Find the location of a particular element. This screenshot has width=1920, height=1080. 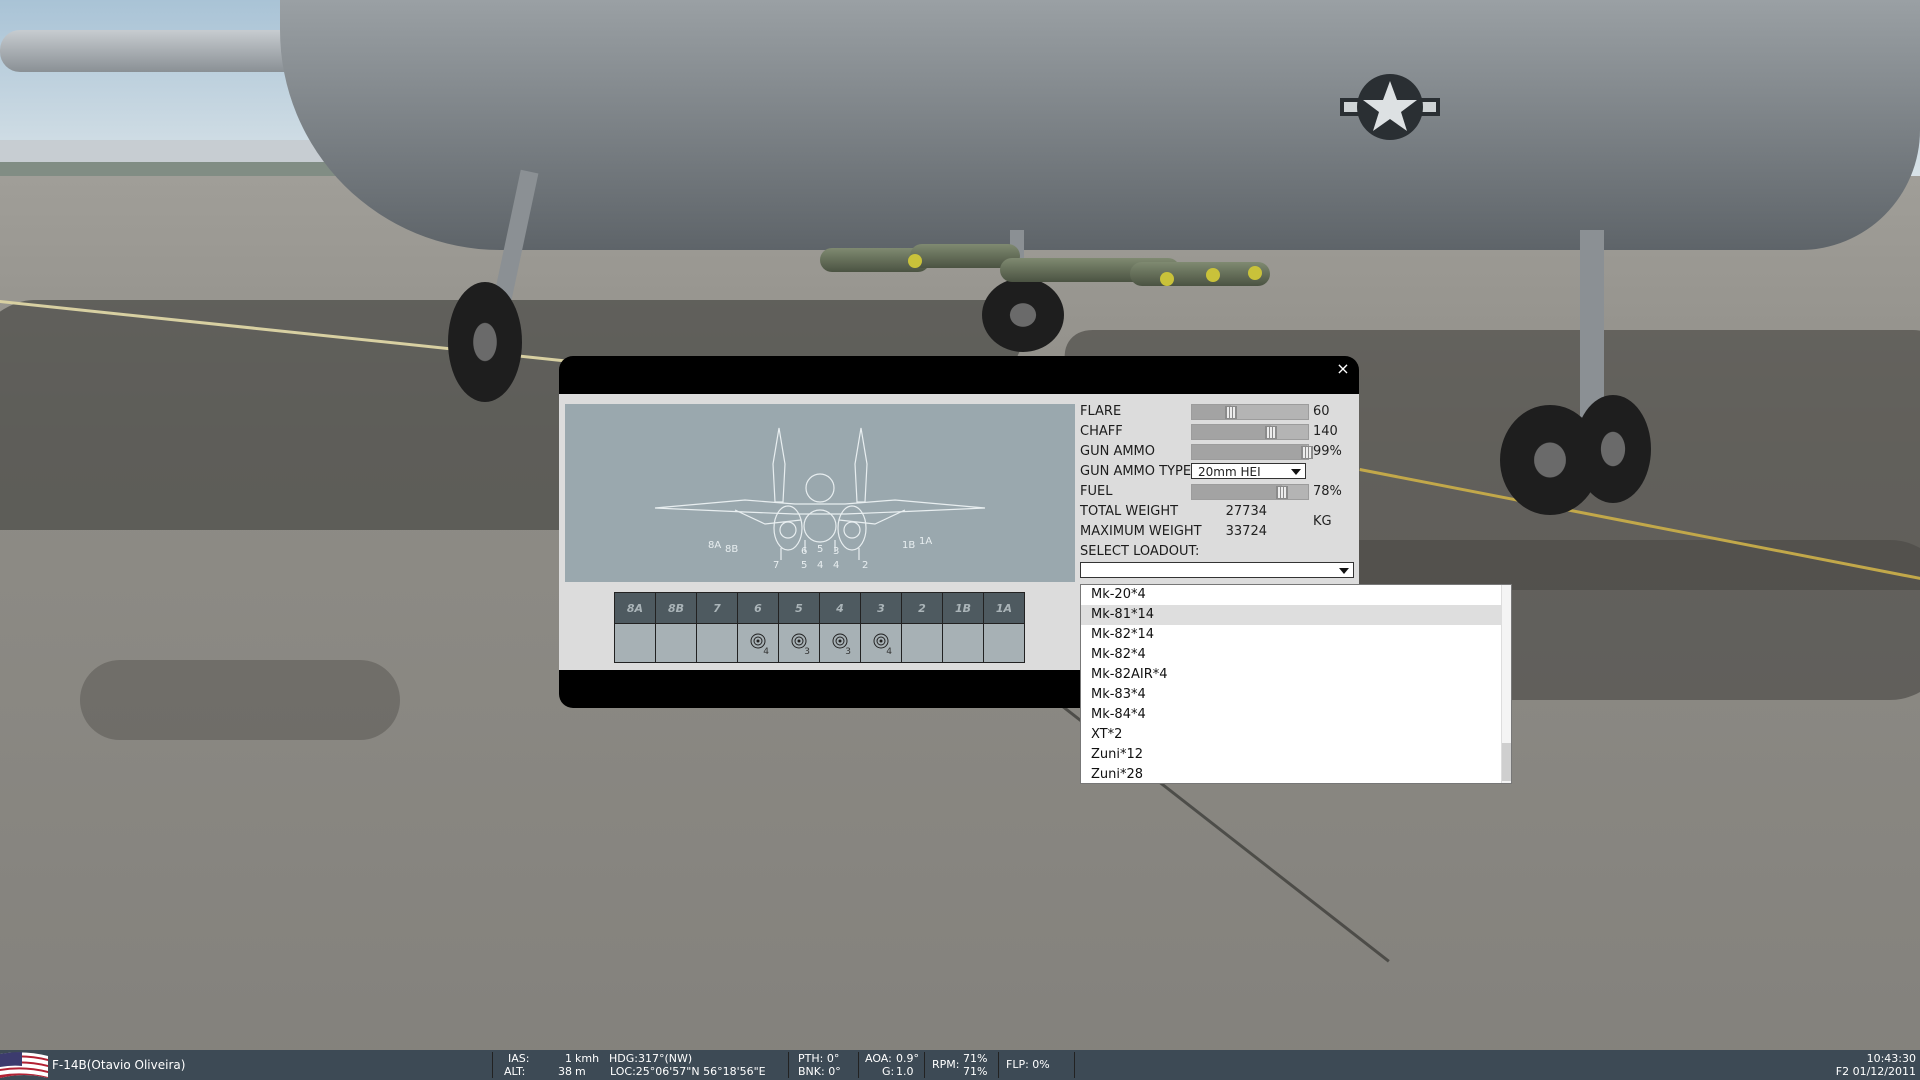

loadout-option-highlighted: Mk-81*14 is located at coordinates (1296, 615).